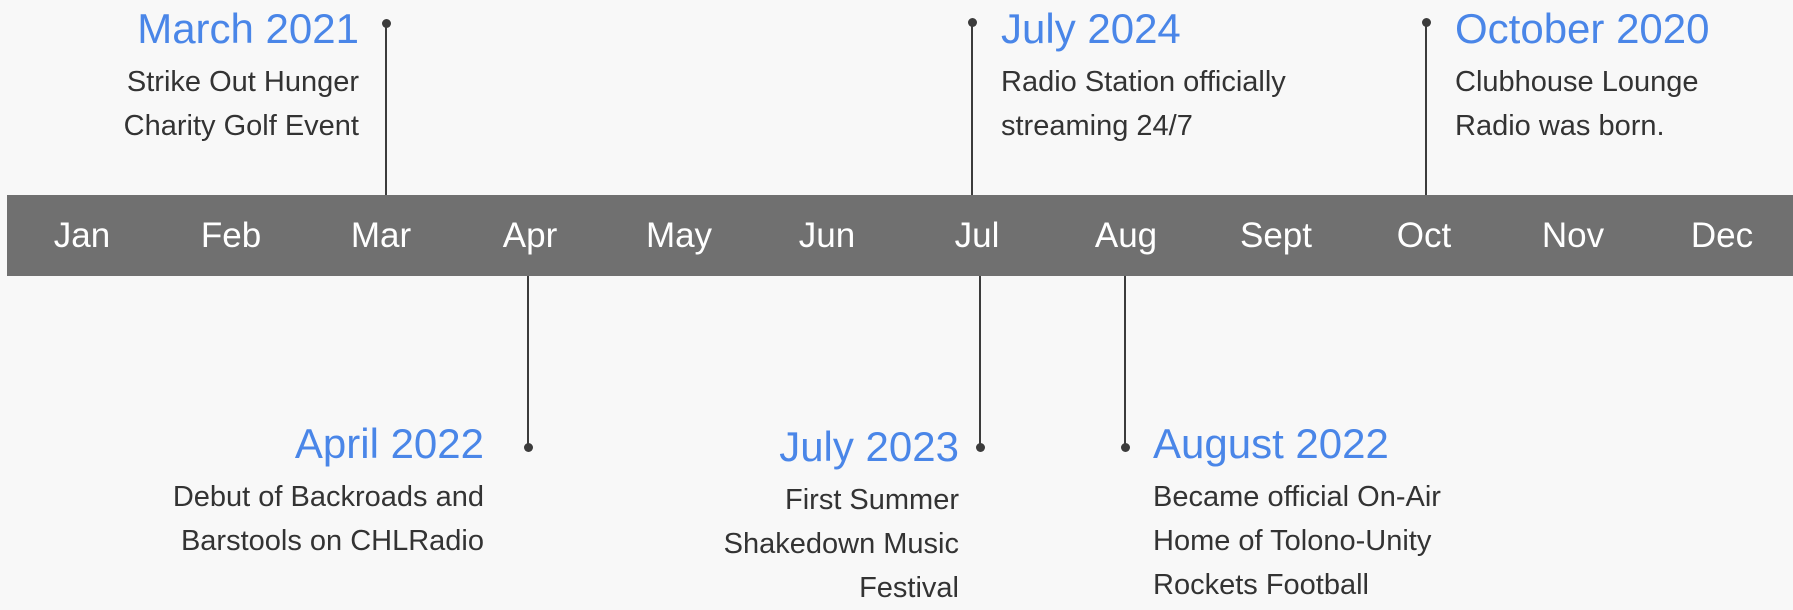 The height and width of the screenshot is (610, 1793). Describe the element at coordinates (869, 446) in the screenshot. I see `event-date: July 2023` at that location.